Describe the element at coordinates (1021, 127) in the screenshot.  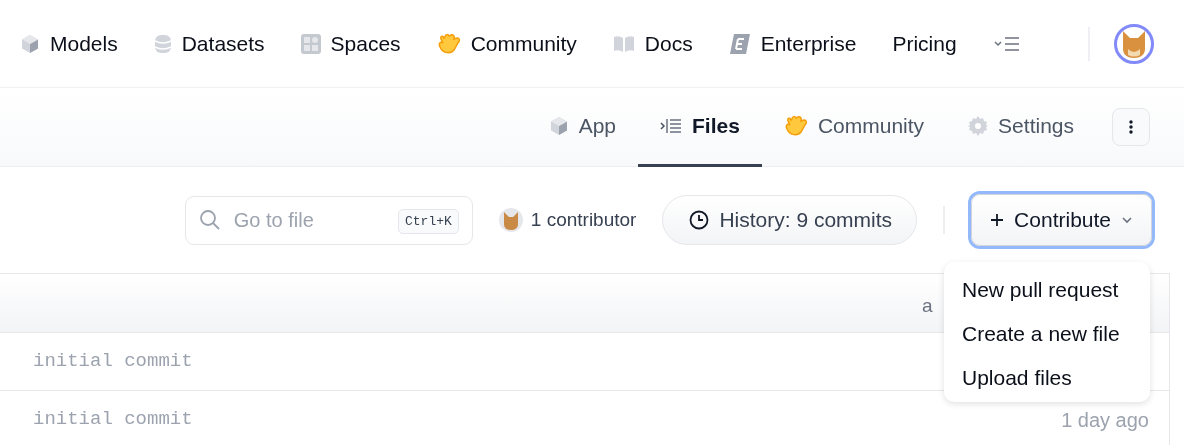
I see `tab: Settings` at that location.